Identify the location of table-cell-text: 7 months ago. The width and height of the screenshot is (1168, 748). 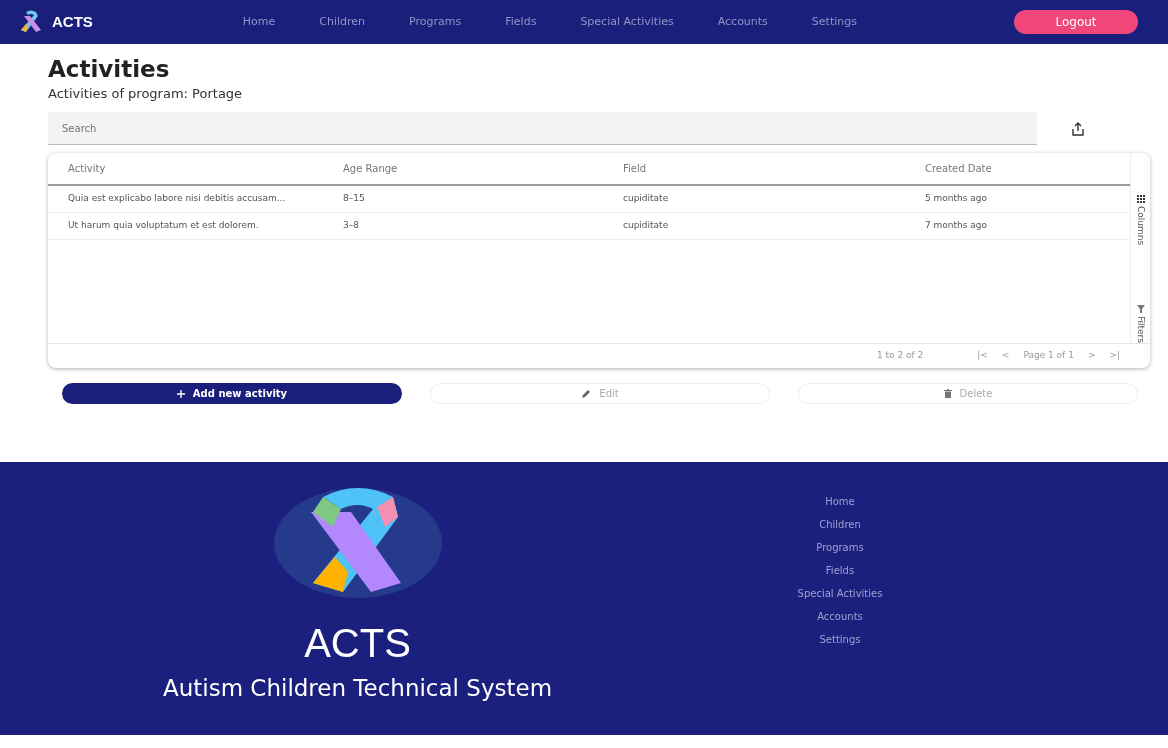
(956, 226).